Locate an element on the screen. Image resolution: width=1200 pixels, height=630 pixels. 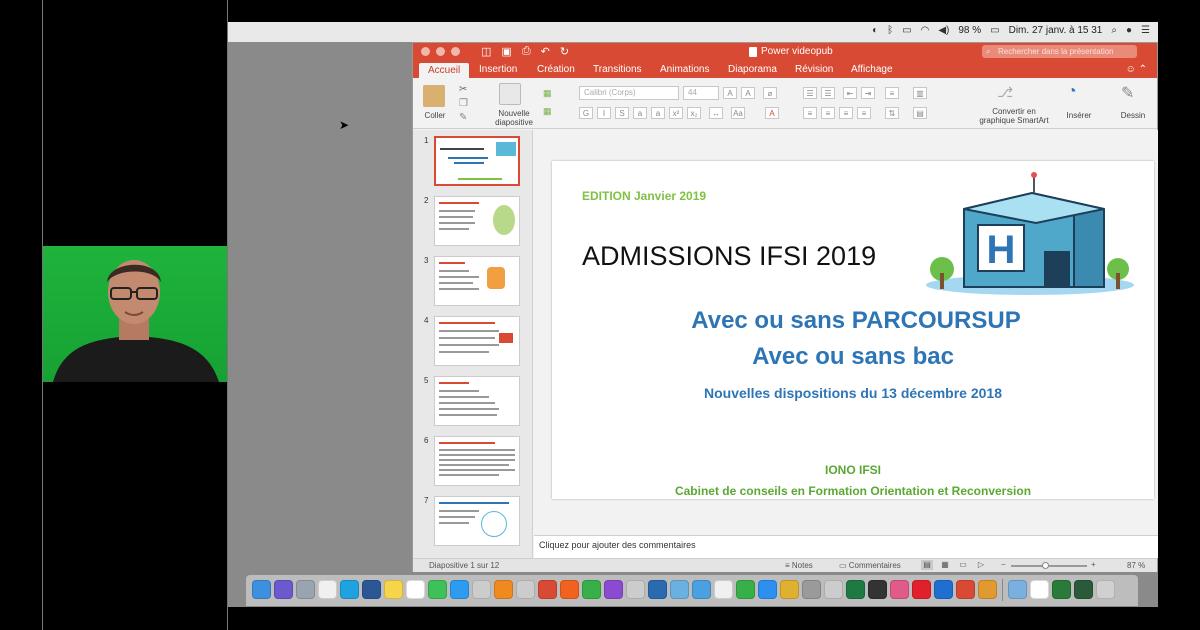
close-window-button is located at coordinates (425, 51).